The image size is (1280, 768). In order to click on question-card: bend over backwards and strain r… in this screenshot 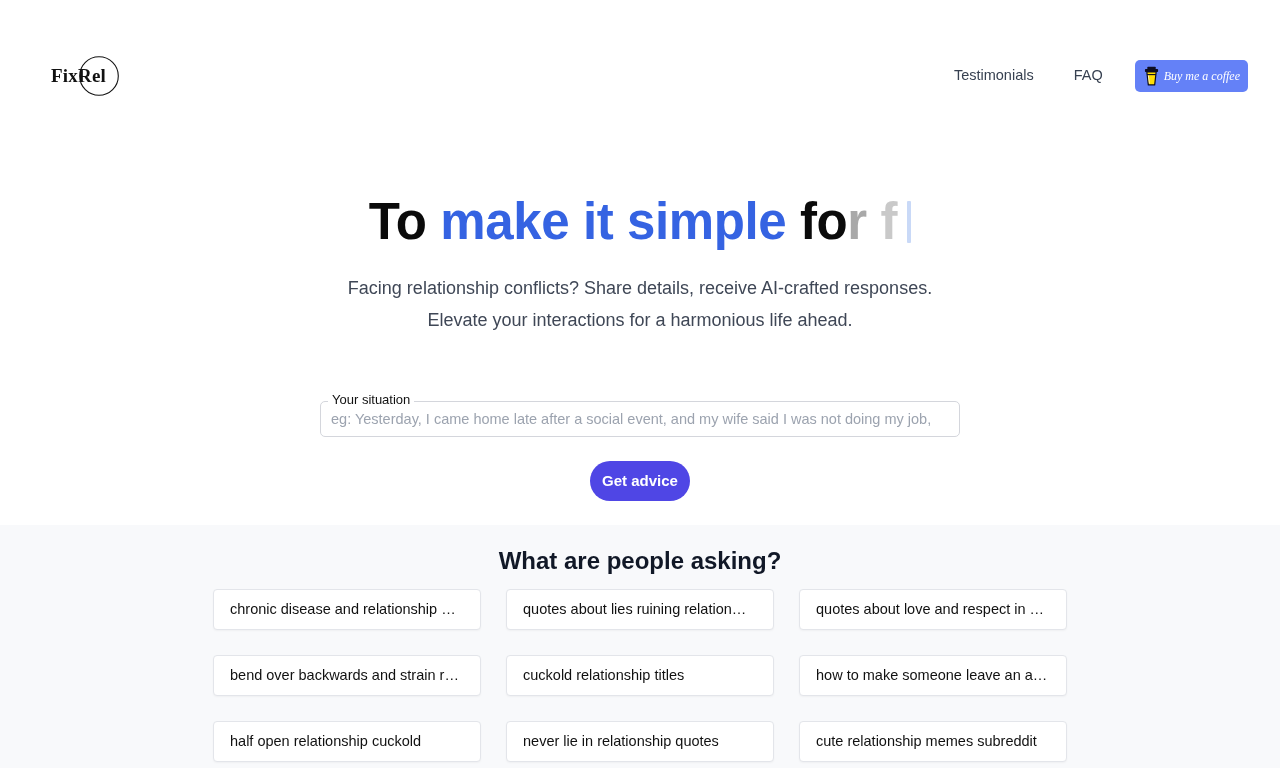, I will do `click(347, 675)`.